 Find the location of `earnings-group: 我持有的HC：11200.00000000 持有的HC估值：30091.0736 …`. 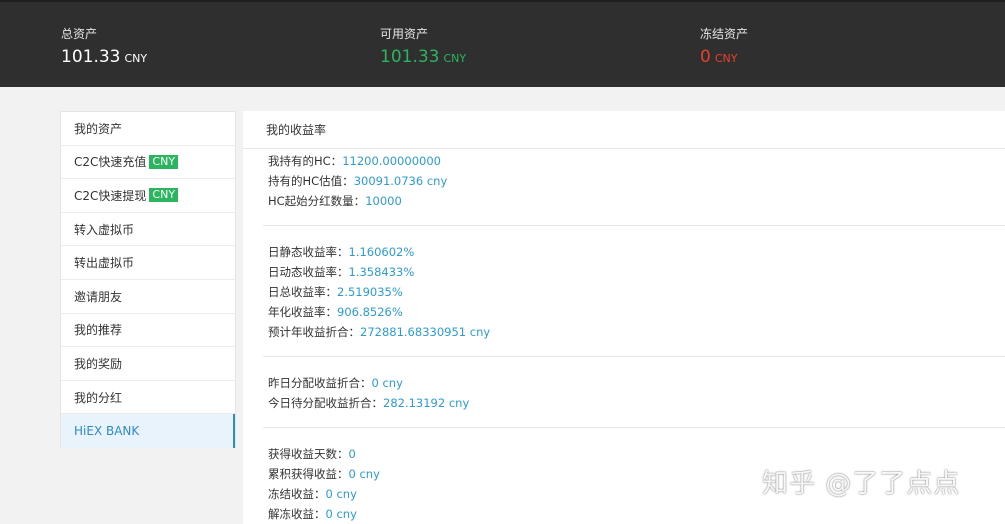

earnings-group: 我持有的HC：11200.00000000 持有的HC估值：30091.0736 … is located at coordinates (624, 181).